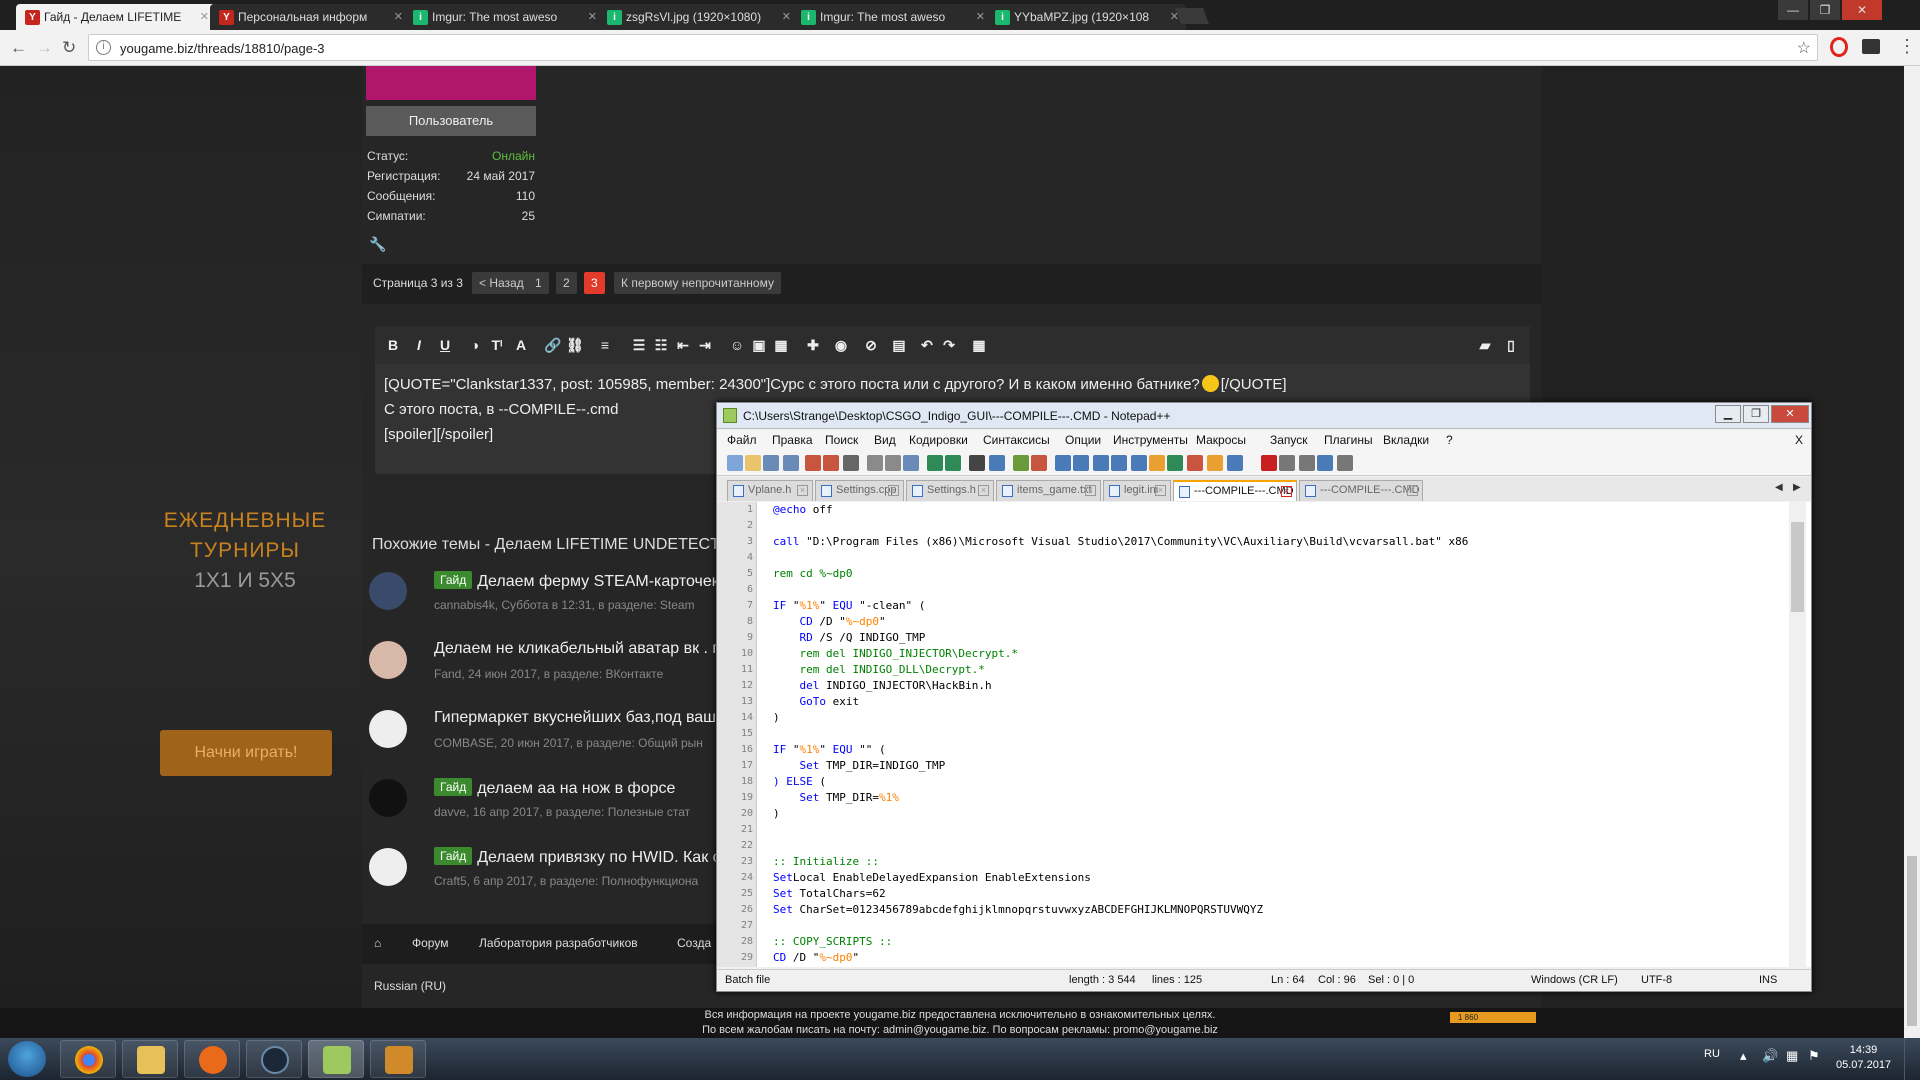 This screenshot has width=1920, height=1080. What do you see at coordinates (759, 345) in the screenshot?
I see `image-icon: ▣` at bounding box center [759, 345].